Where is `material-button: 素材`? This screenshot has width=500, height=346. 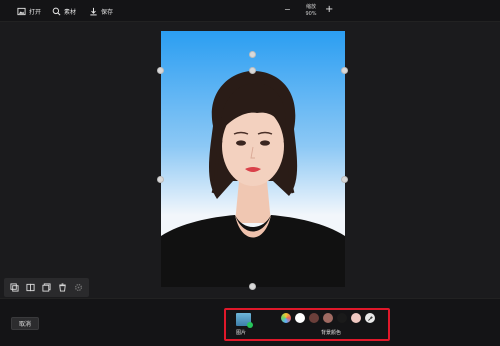
material-button: 素材 is located at coordinates (64, 11).